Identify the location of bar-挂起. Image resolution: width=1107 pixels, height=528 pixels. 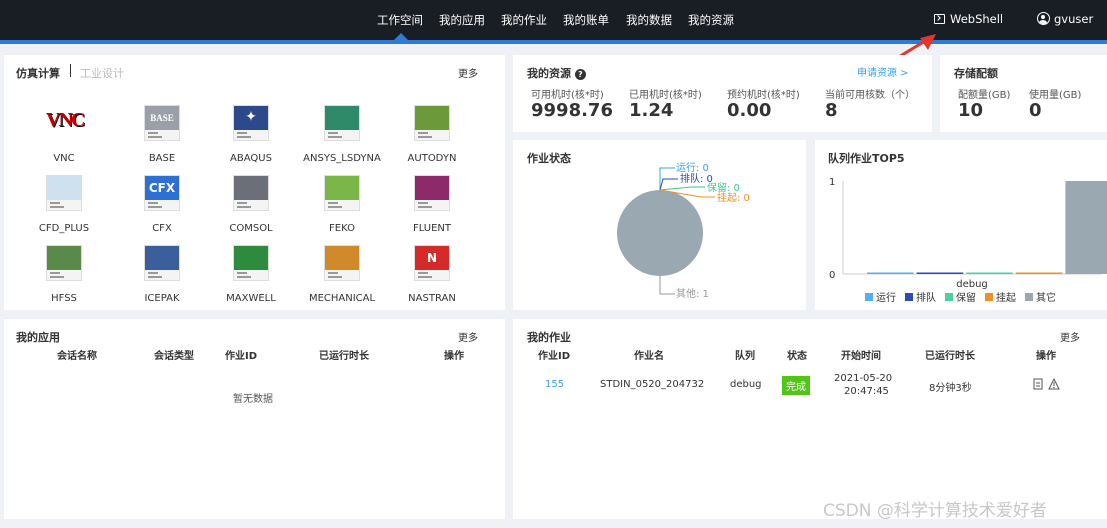
(1039, 273).